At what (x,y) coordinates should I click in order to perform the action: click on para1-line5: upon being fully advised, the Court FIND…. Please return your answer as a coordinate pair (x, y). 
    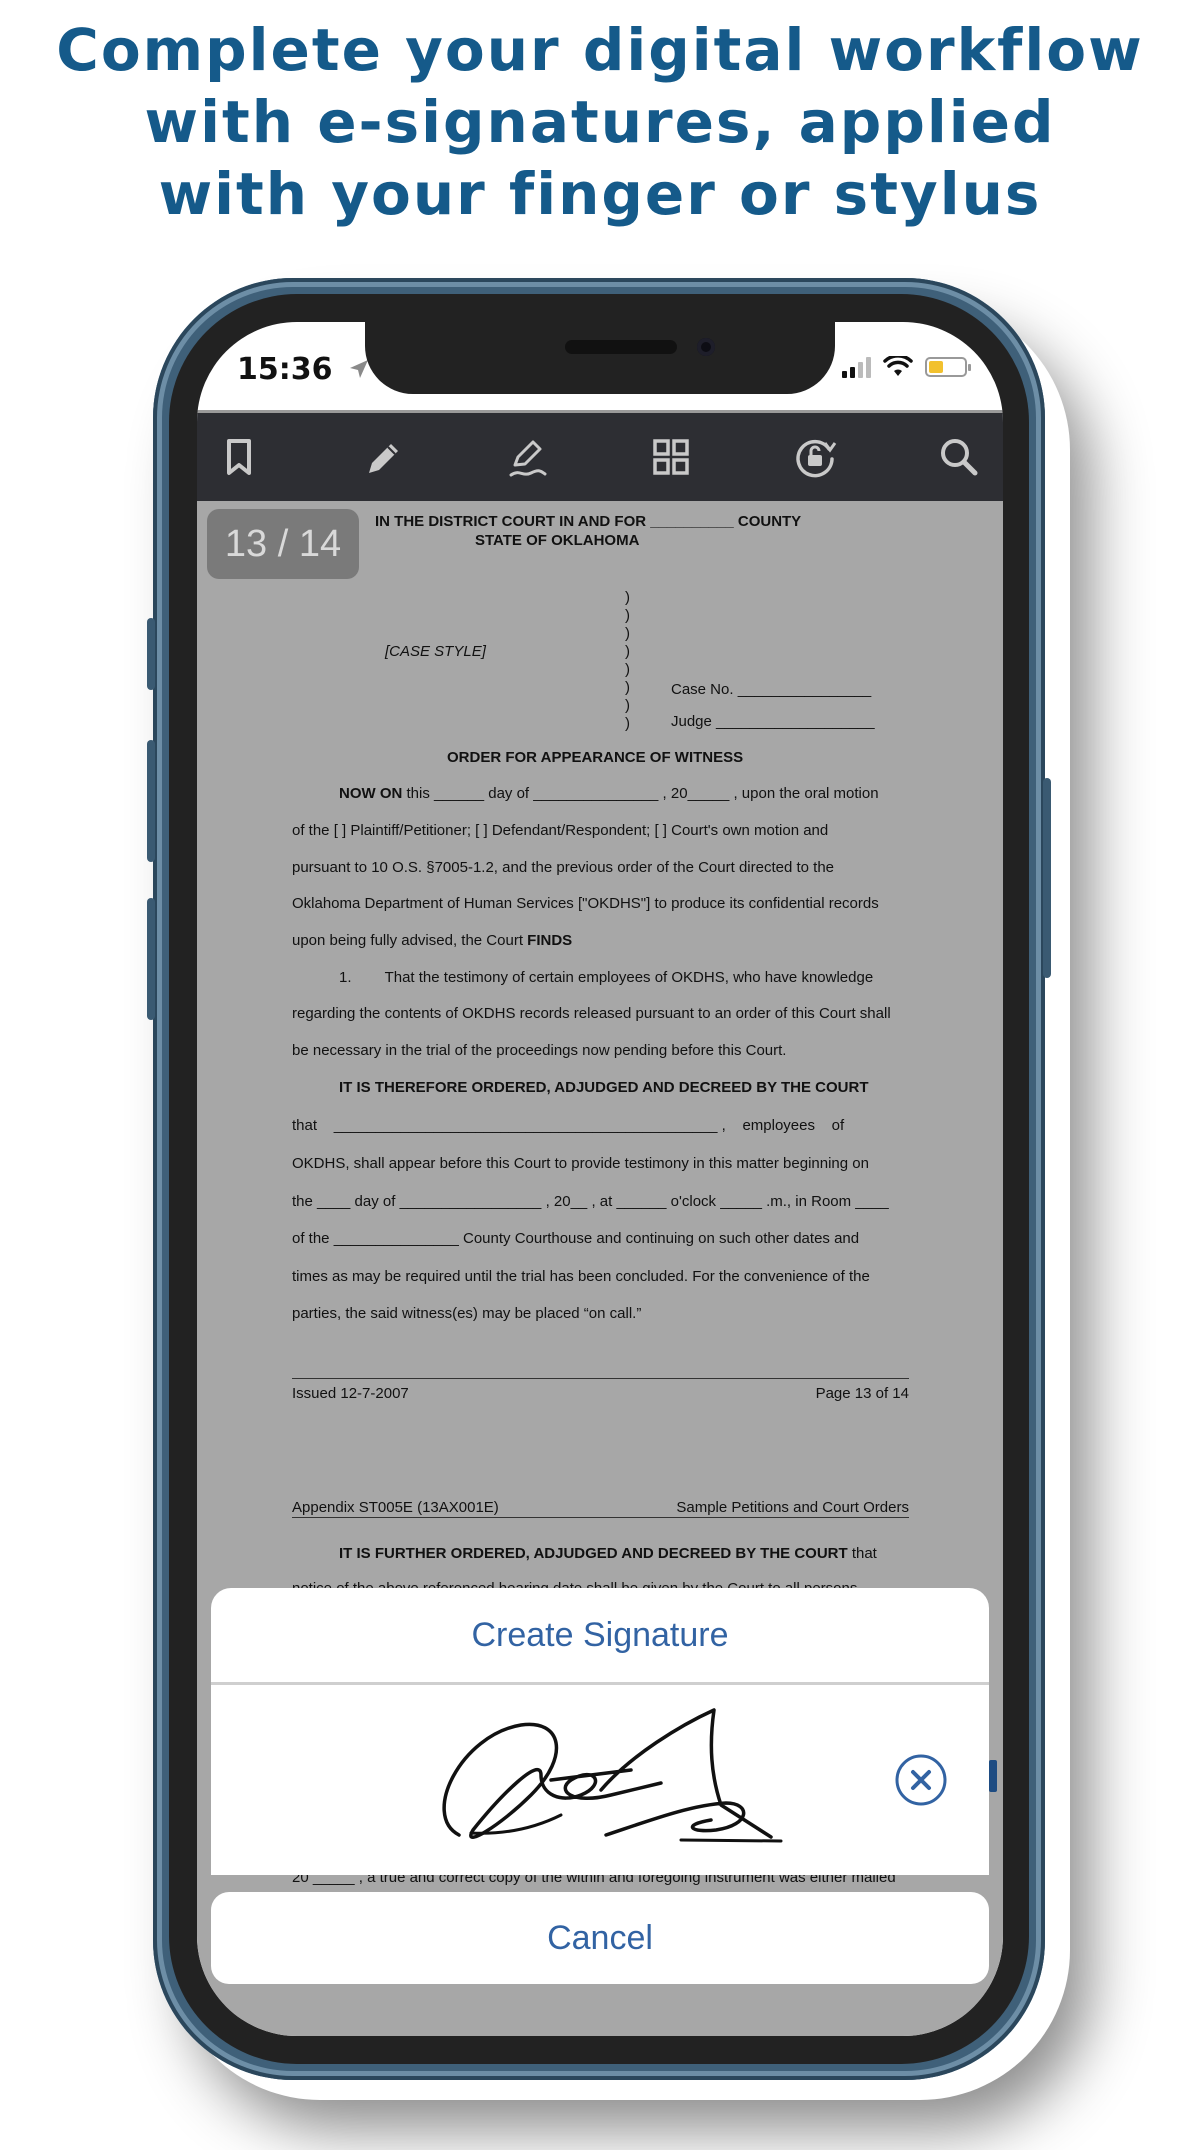
    Looking at the image, I should click on (432, 940).